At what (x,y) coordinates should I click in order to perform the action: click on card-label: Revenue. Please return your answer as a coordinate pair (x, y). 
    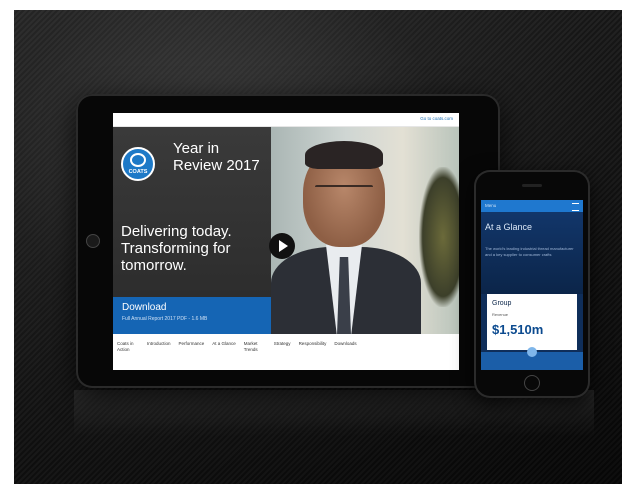
    Looking at the image, I should click on (500, 314).